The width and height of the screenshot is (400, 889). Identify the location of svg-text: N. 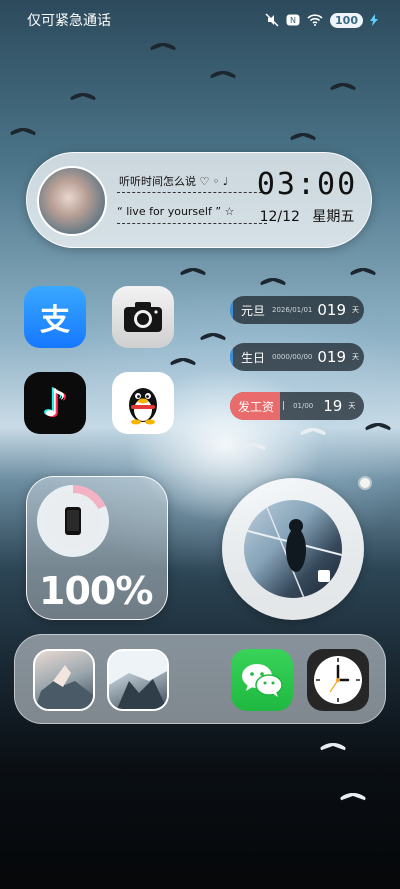
(293, 20).